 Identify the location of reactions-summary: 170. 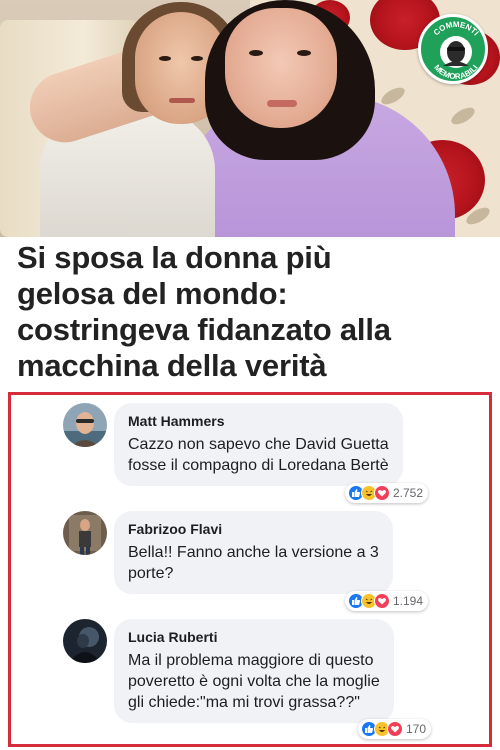
(395, 729).